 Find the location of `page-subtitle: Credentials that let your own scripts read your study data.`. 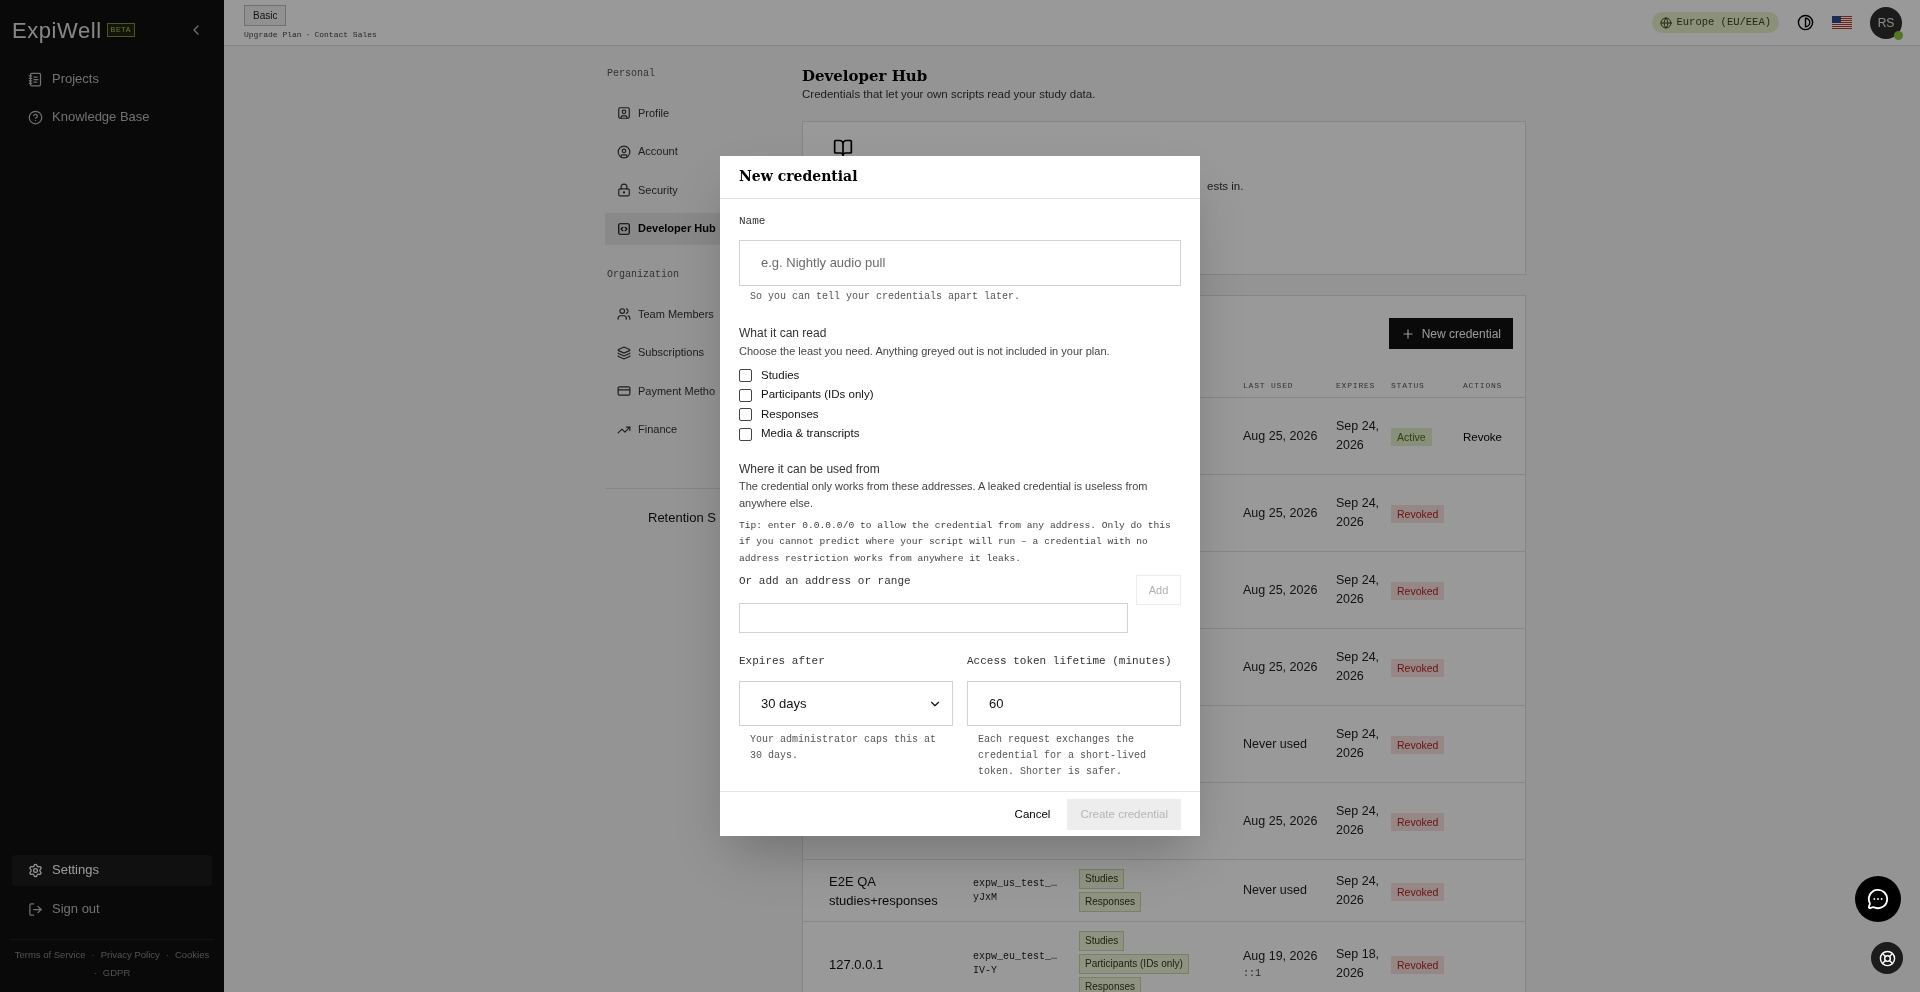

page-subtitle: Credentials that let your own scripts read your study data. is located at coordinates (949, 94).